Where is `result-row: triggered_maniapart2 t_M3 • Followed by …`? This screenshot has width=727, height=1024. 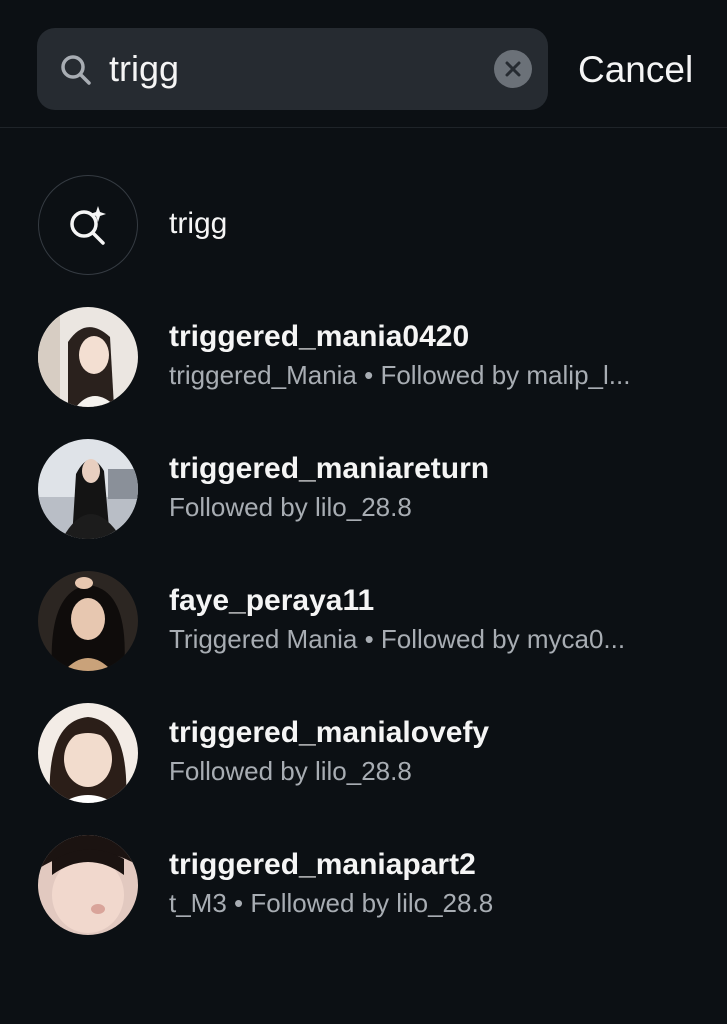 result-row: triggered_maniapart2 t_M3 • Followed by … is located at coordinates (363, 885).